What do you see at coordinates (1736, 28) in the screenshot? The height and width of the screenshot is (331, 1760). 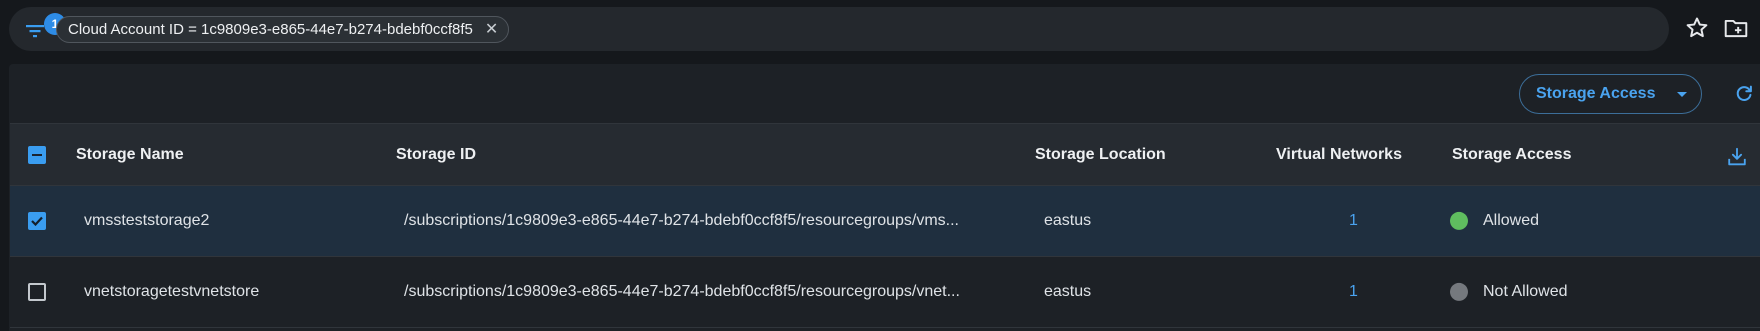 I see `folder-add-icon` at bounding box center [1736, 28].